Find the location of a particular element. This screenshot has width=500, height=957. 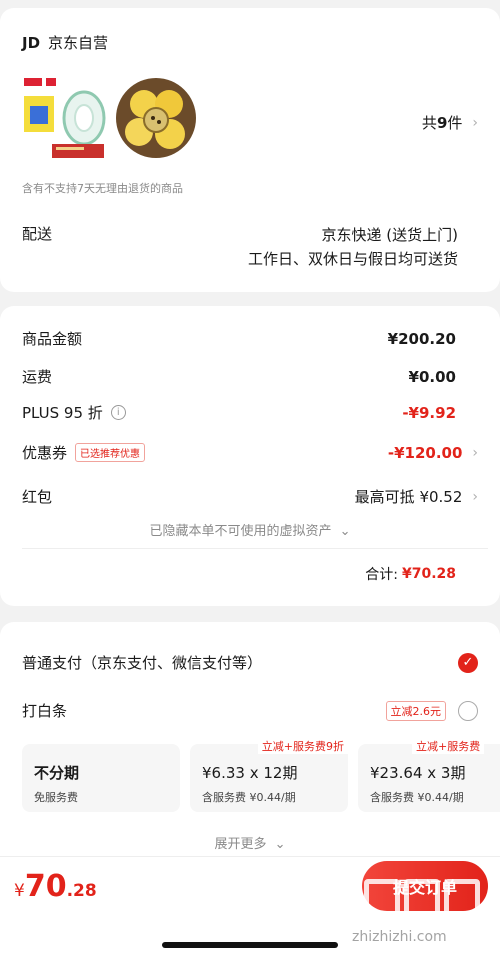

total-row: 合计: ¥70.28 is located at coordinates (410, 574).